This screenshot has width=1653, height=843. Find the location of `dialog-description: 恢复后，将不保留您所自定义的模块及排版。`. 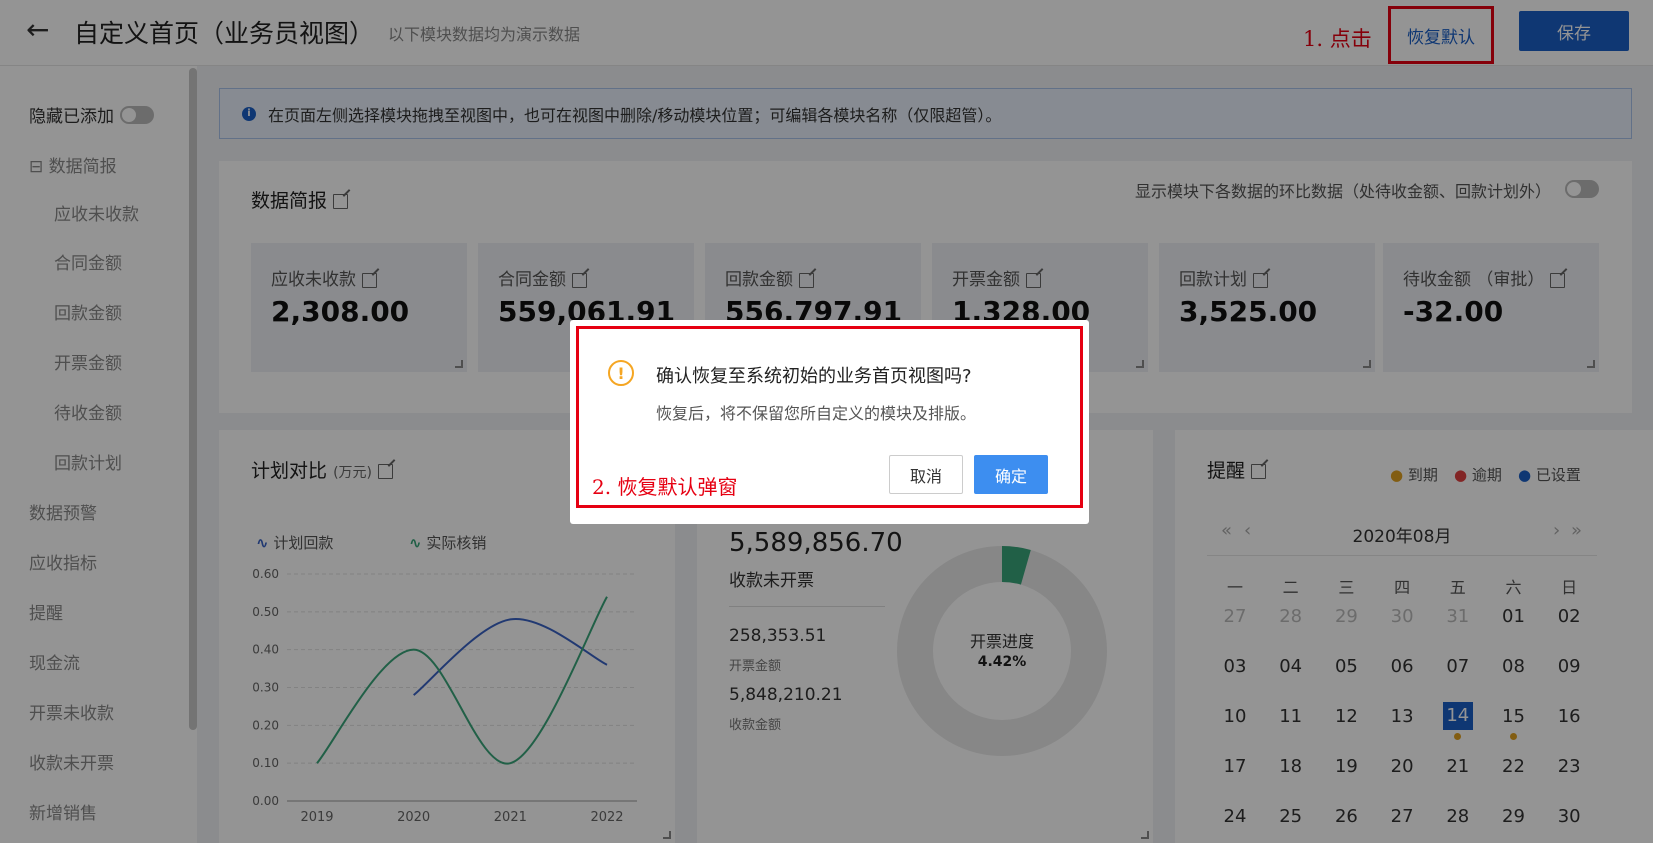

dialog-description: 恢复后，将不保留您所自定义的模块及排版。 is located at coordinates (816, 413).